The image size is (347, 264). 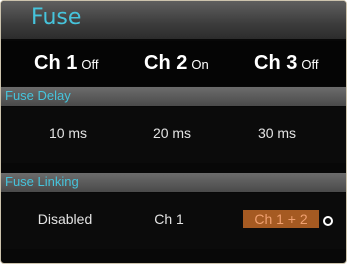 What do you see at coordinates (173, 96) in the screenshot?
I see `fuse-delay-header: Fuse Delay` at bounding box center [173, 96].